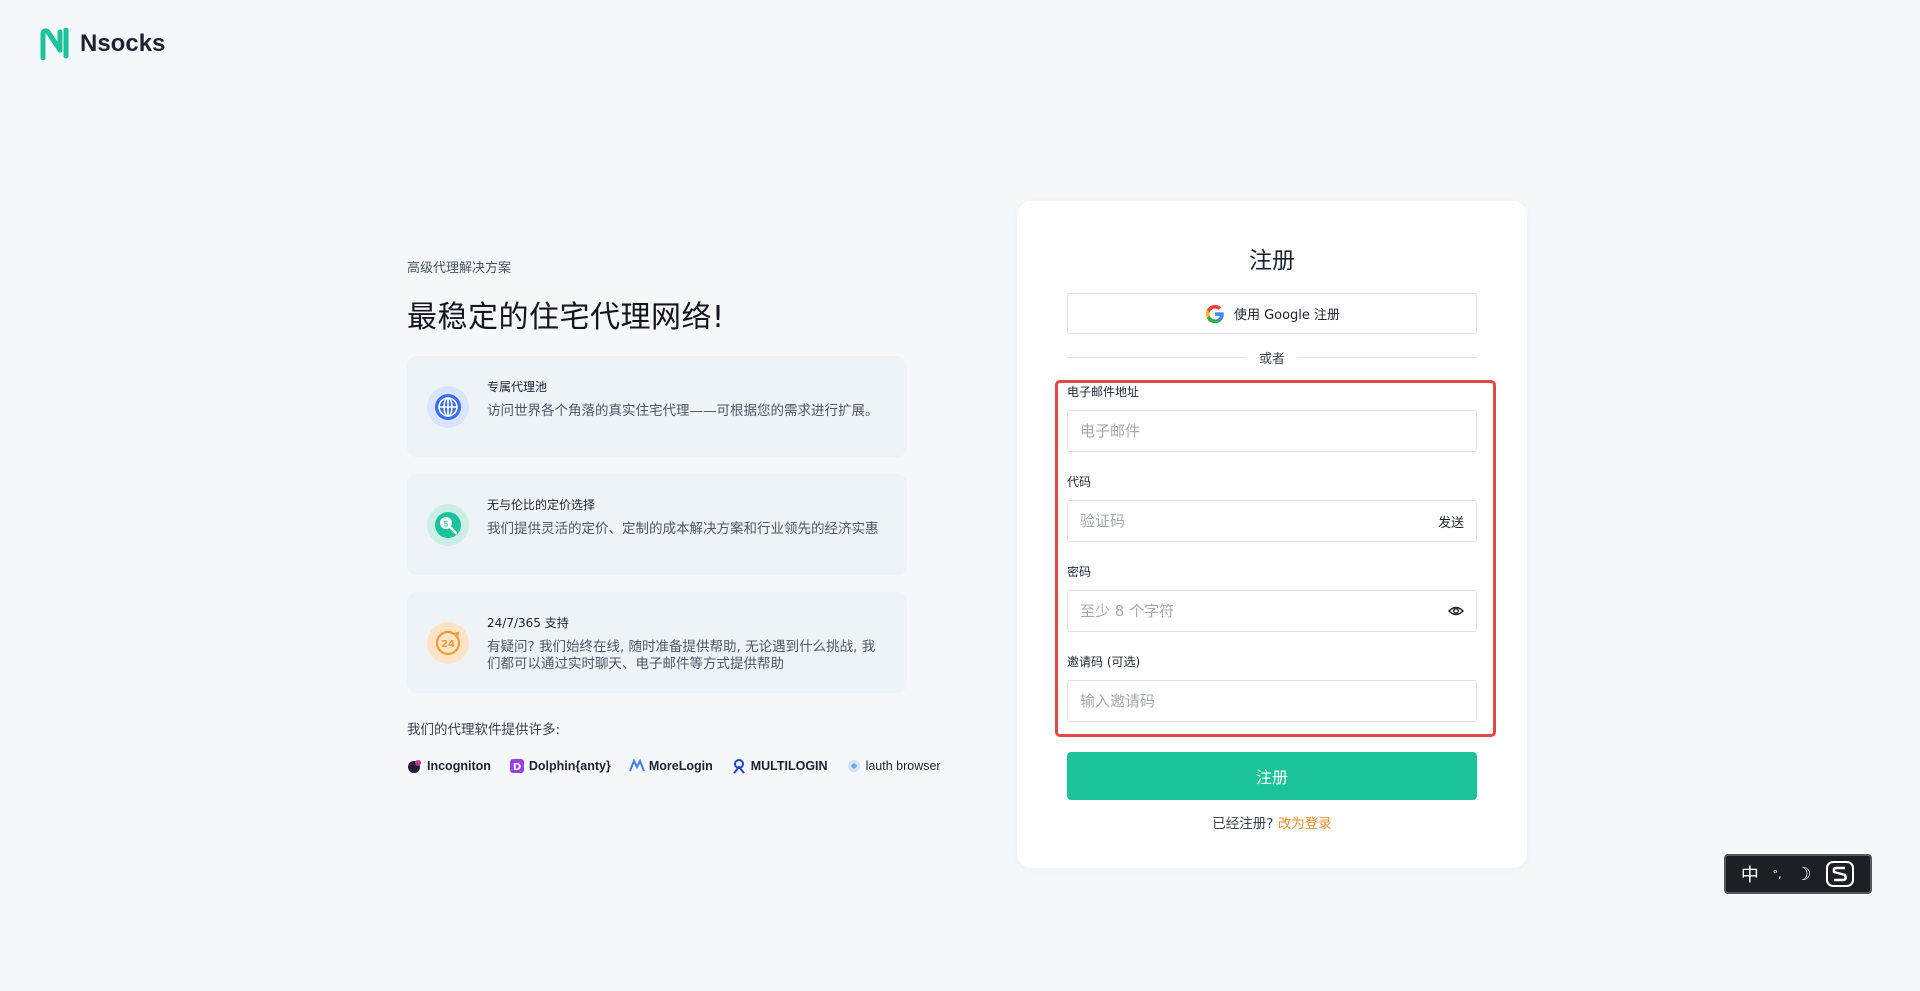 Image resolution: width=1920 pixels, height=991 pixels. Describe the element at coordinates (541, 505) in the screenshot. I see `feature-title: 无与伦比的定价选择` at that location.